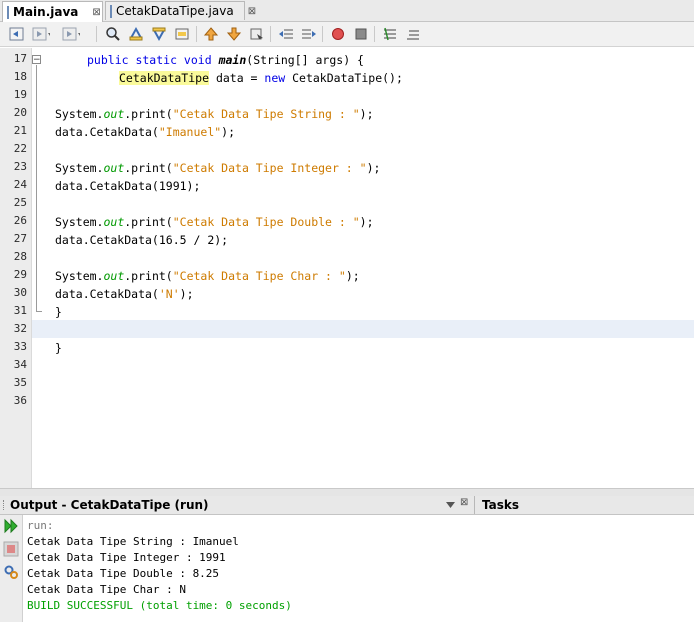  What do you see at coordinates (390, 34) in the screenshot?
I see `comment-icon` at bounding box center [390, 34].